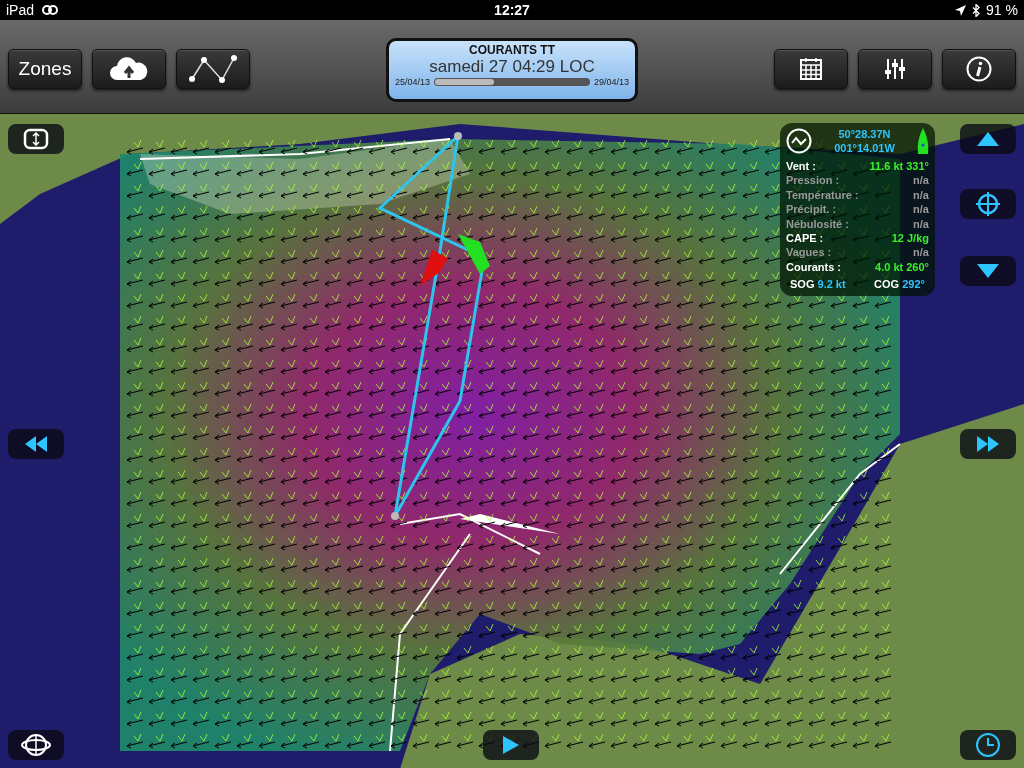 The width and height of the screenshot is (1024, 768). I want to click on resize-button, so click(36, 139).